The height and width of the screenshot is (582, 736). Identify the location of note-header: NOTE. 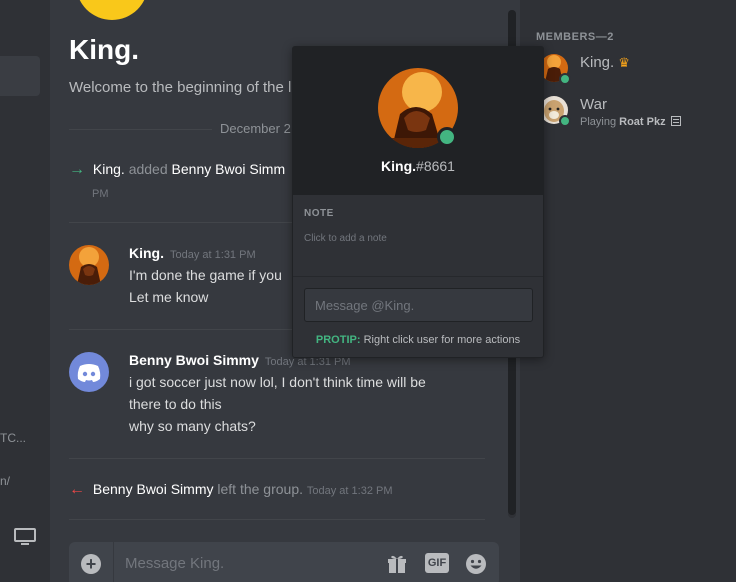
(319, 213).